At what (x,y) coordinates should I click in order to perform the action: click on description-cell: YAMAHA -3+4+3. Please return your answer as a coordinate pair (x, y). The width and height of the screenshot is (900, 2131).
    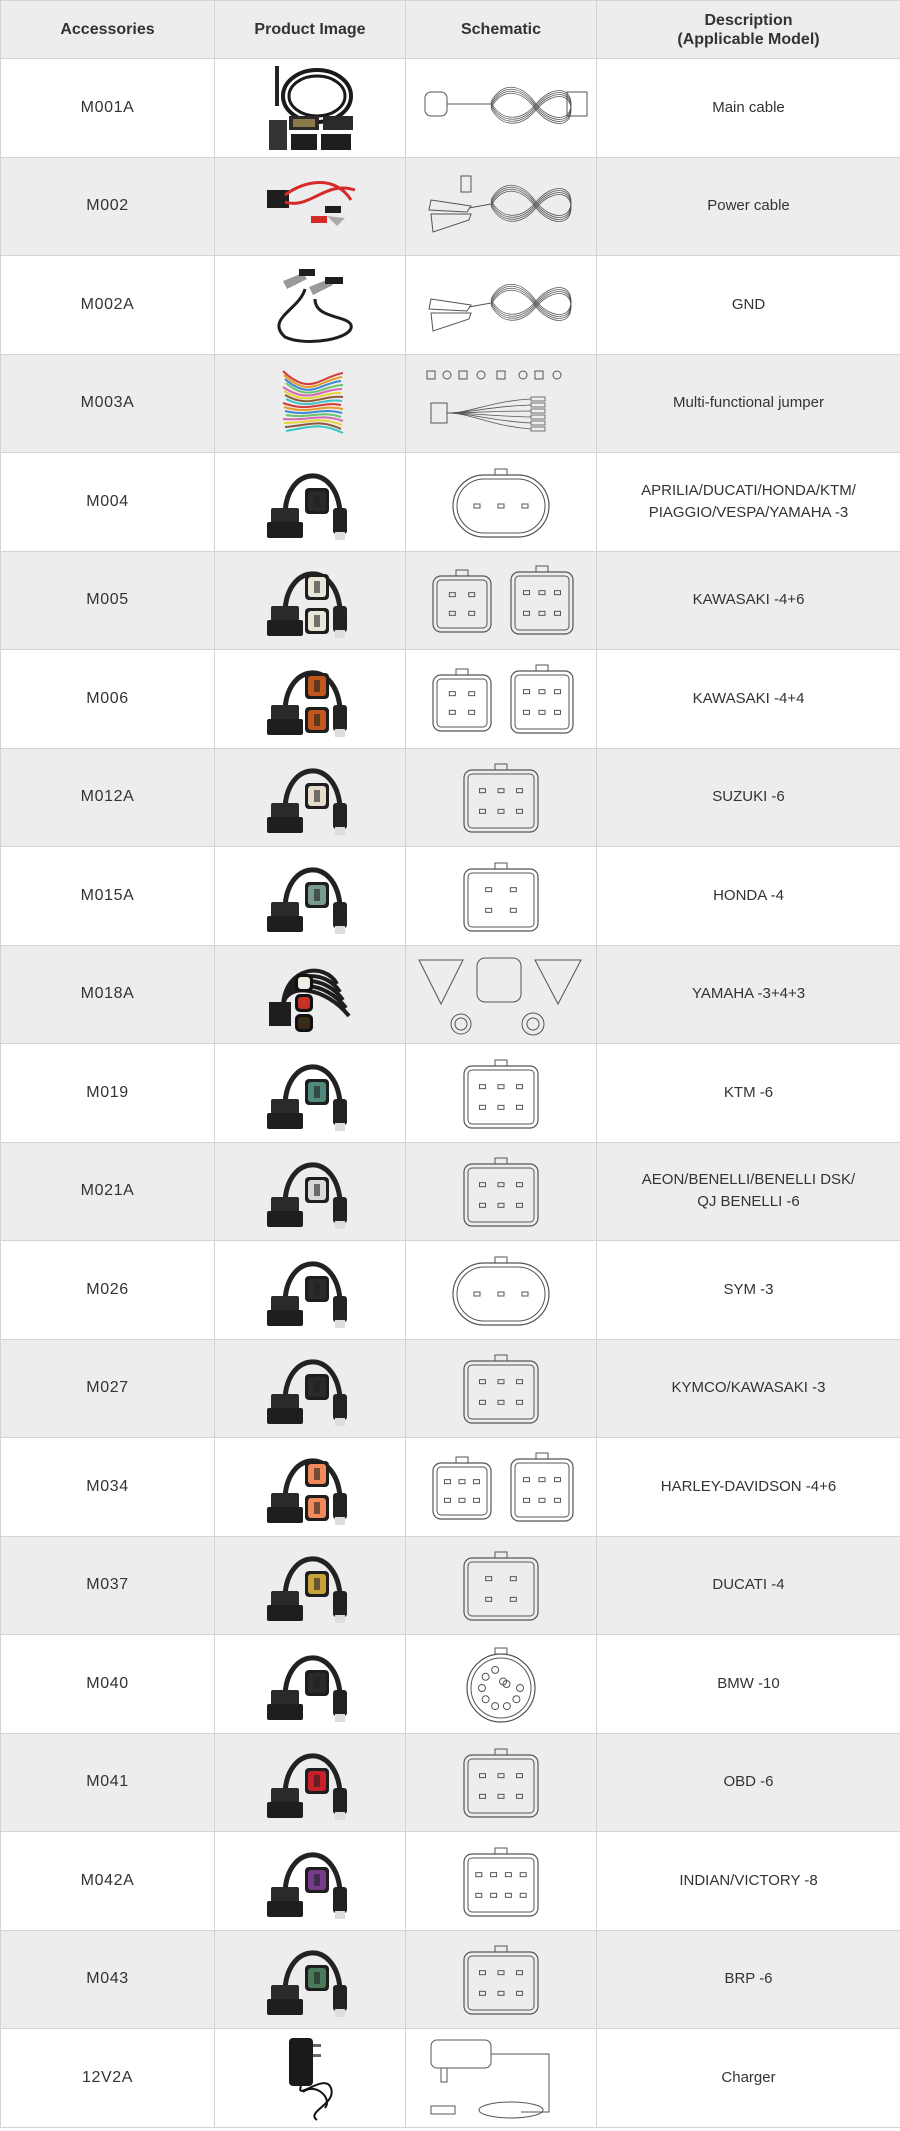
    Looking at the image, I should click on (748, 994).